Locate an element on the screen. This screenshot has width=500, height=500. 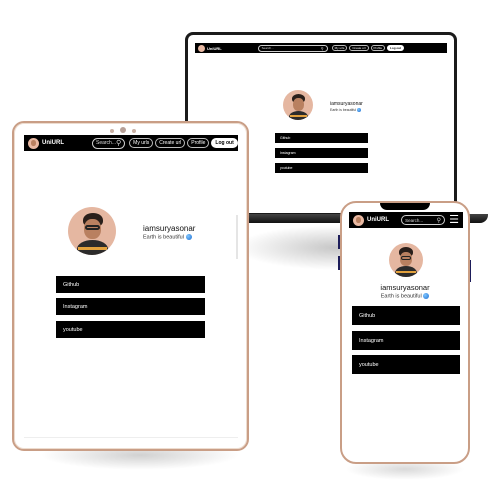
tablet-divider is located at coordinates (131, 437).